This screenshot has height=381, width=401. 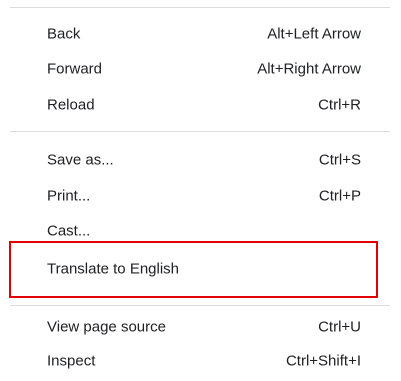 What do you see at coordinates (71, 105) in the screenshot?
I see `menu-item-label: Reload` at bounding box center [71, 105].